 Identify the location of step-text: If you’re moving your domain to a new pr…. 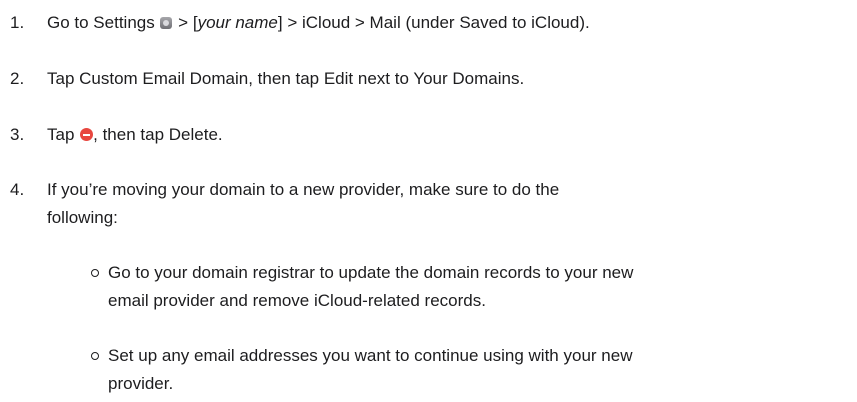
(447, 204).